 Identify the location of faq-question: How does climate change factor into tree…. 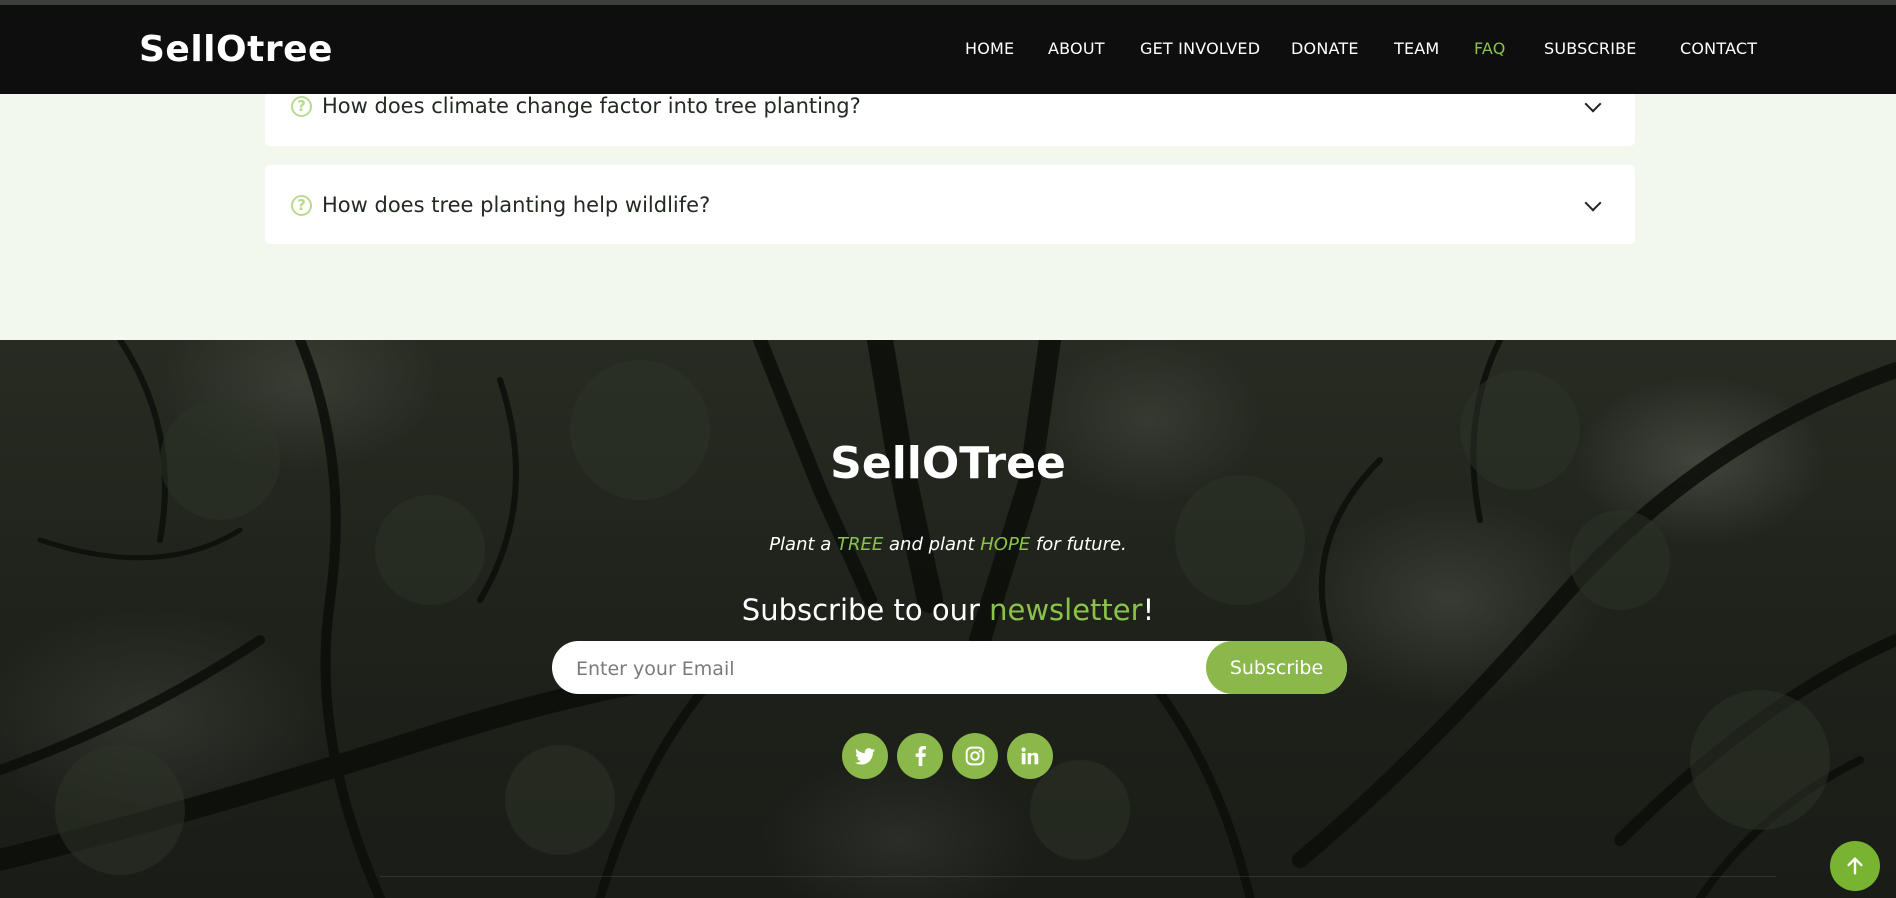
(591, 106).